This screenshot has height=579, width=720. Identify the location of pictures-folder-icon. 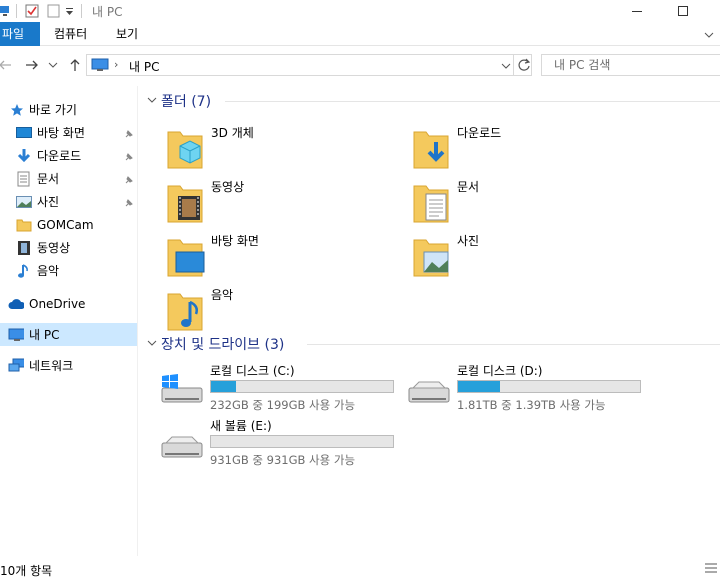
(432, 256).